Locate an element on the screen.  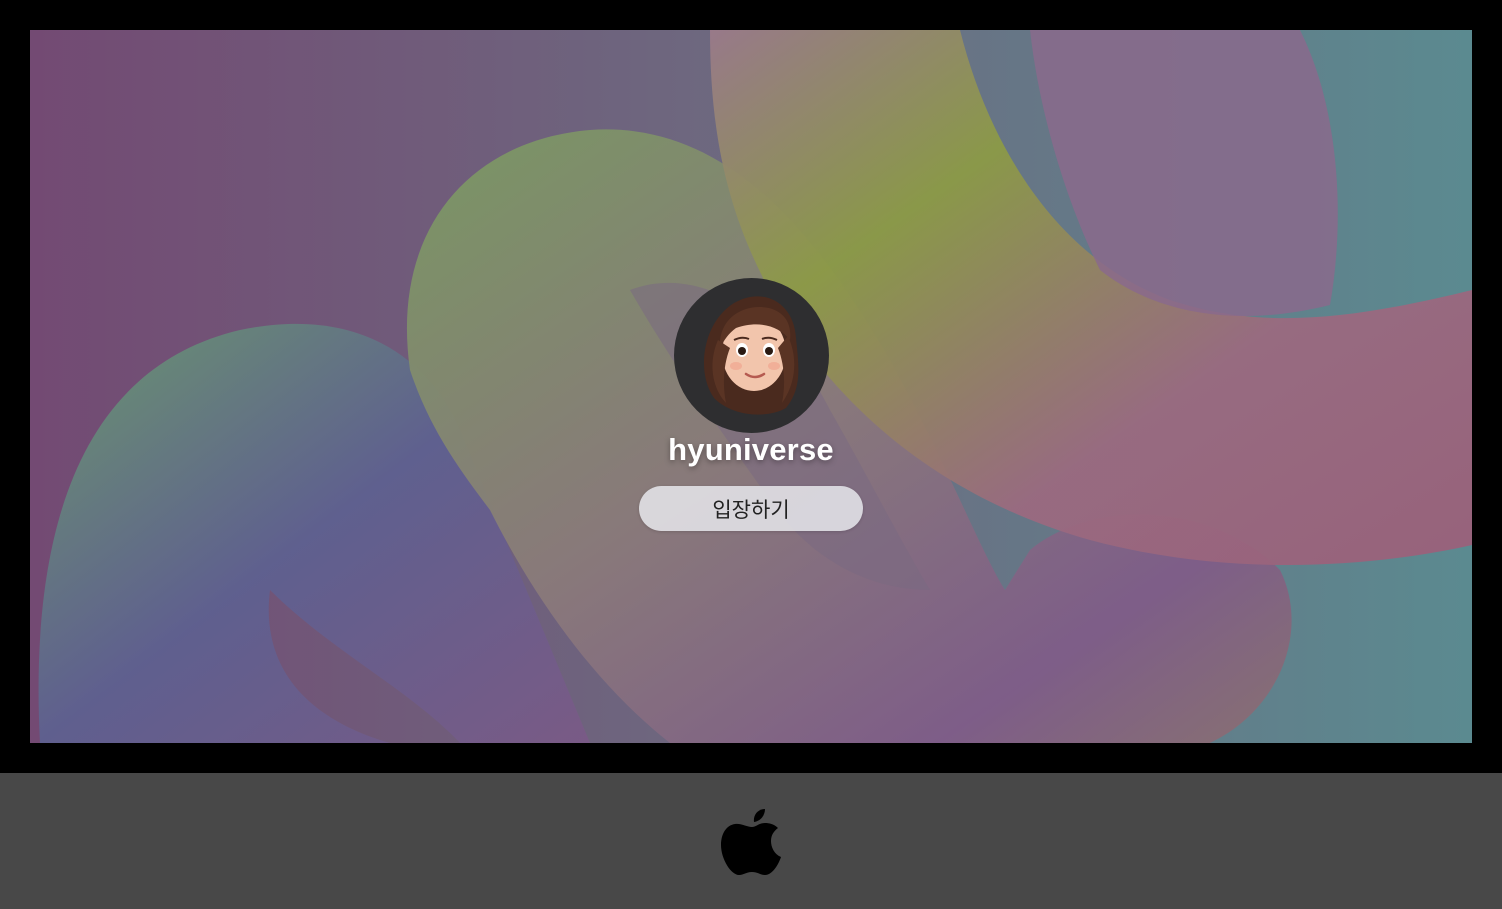
enter-button: 입장하기 is located at coordinates (751, 508).